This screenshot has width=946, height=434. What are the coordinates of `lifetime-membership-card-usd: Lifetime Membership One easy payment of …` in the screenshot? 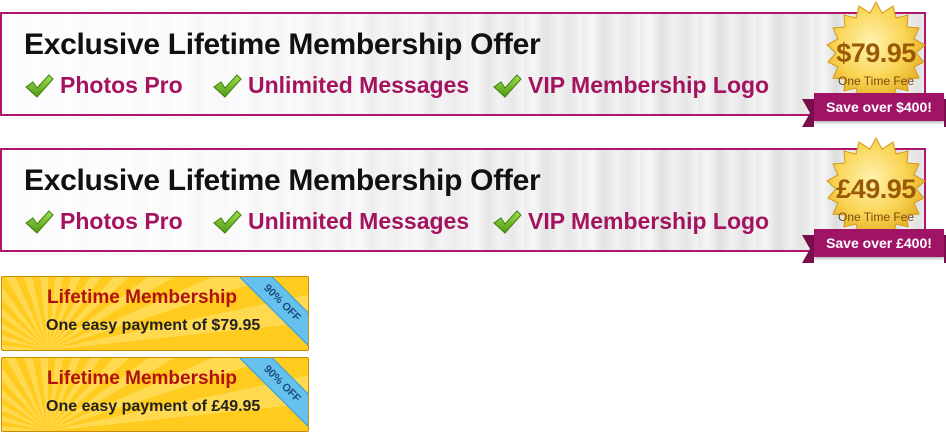 It's located at (155, 313).